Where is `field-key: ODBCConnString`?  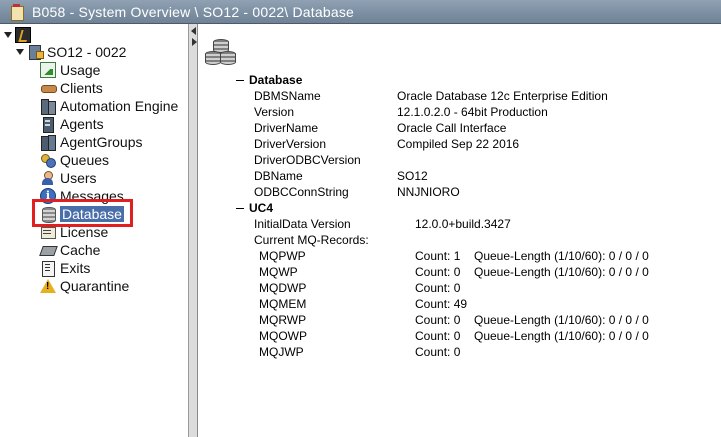
field-key: ODBCConnString is located at coordinates (301, 192).